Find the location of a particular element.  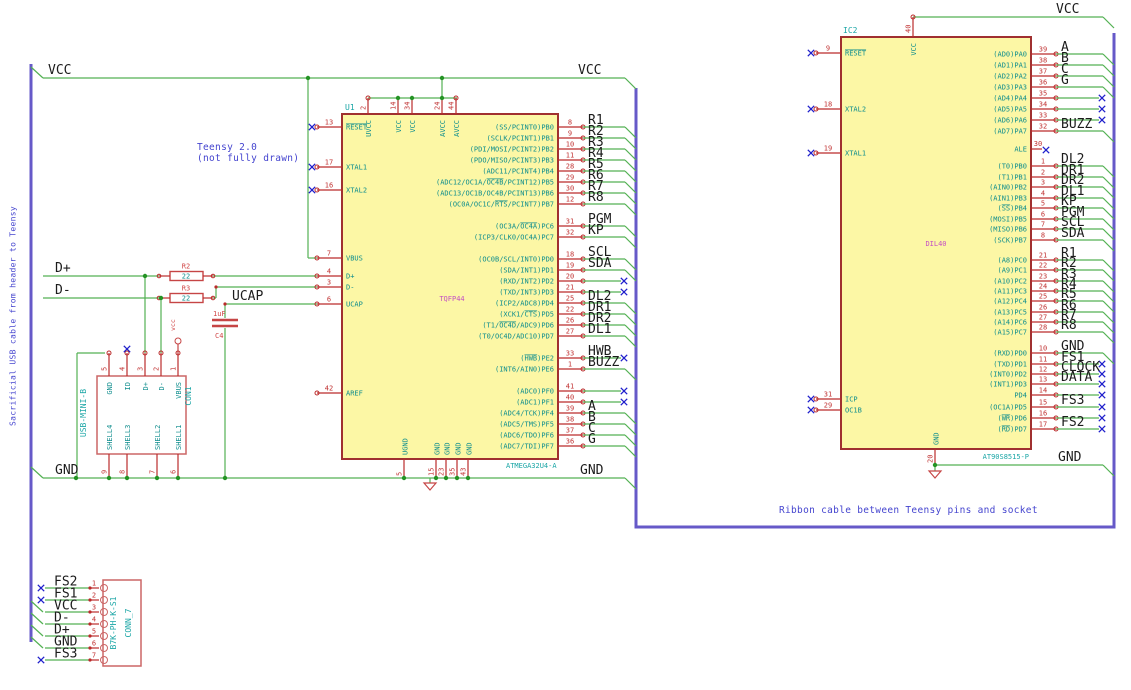

pin-name: (AIN0)PB2 is located at coordinates (1008, 188).